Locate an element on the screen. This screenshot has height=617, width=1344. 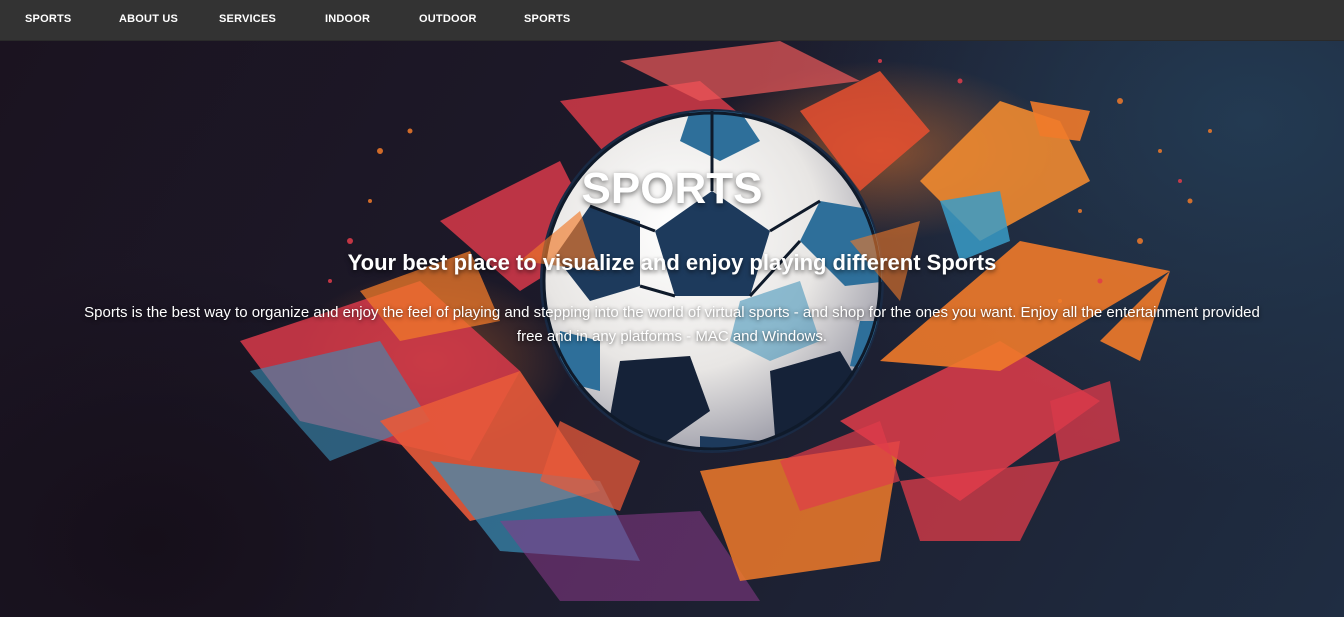
nav-link-indoor: INDOOR is located at coordinates (347, 19).